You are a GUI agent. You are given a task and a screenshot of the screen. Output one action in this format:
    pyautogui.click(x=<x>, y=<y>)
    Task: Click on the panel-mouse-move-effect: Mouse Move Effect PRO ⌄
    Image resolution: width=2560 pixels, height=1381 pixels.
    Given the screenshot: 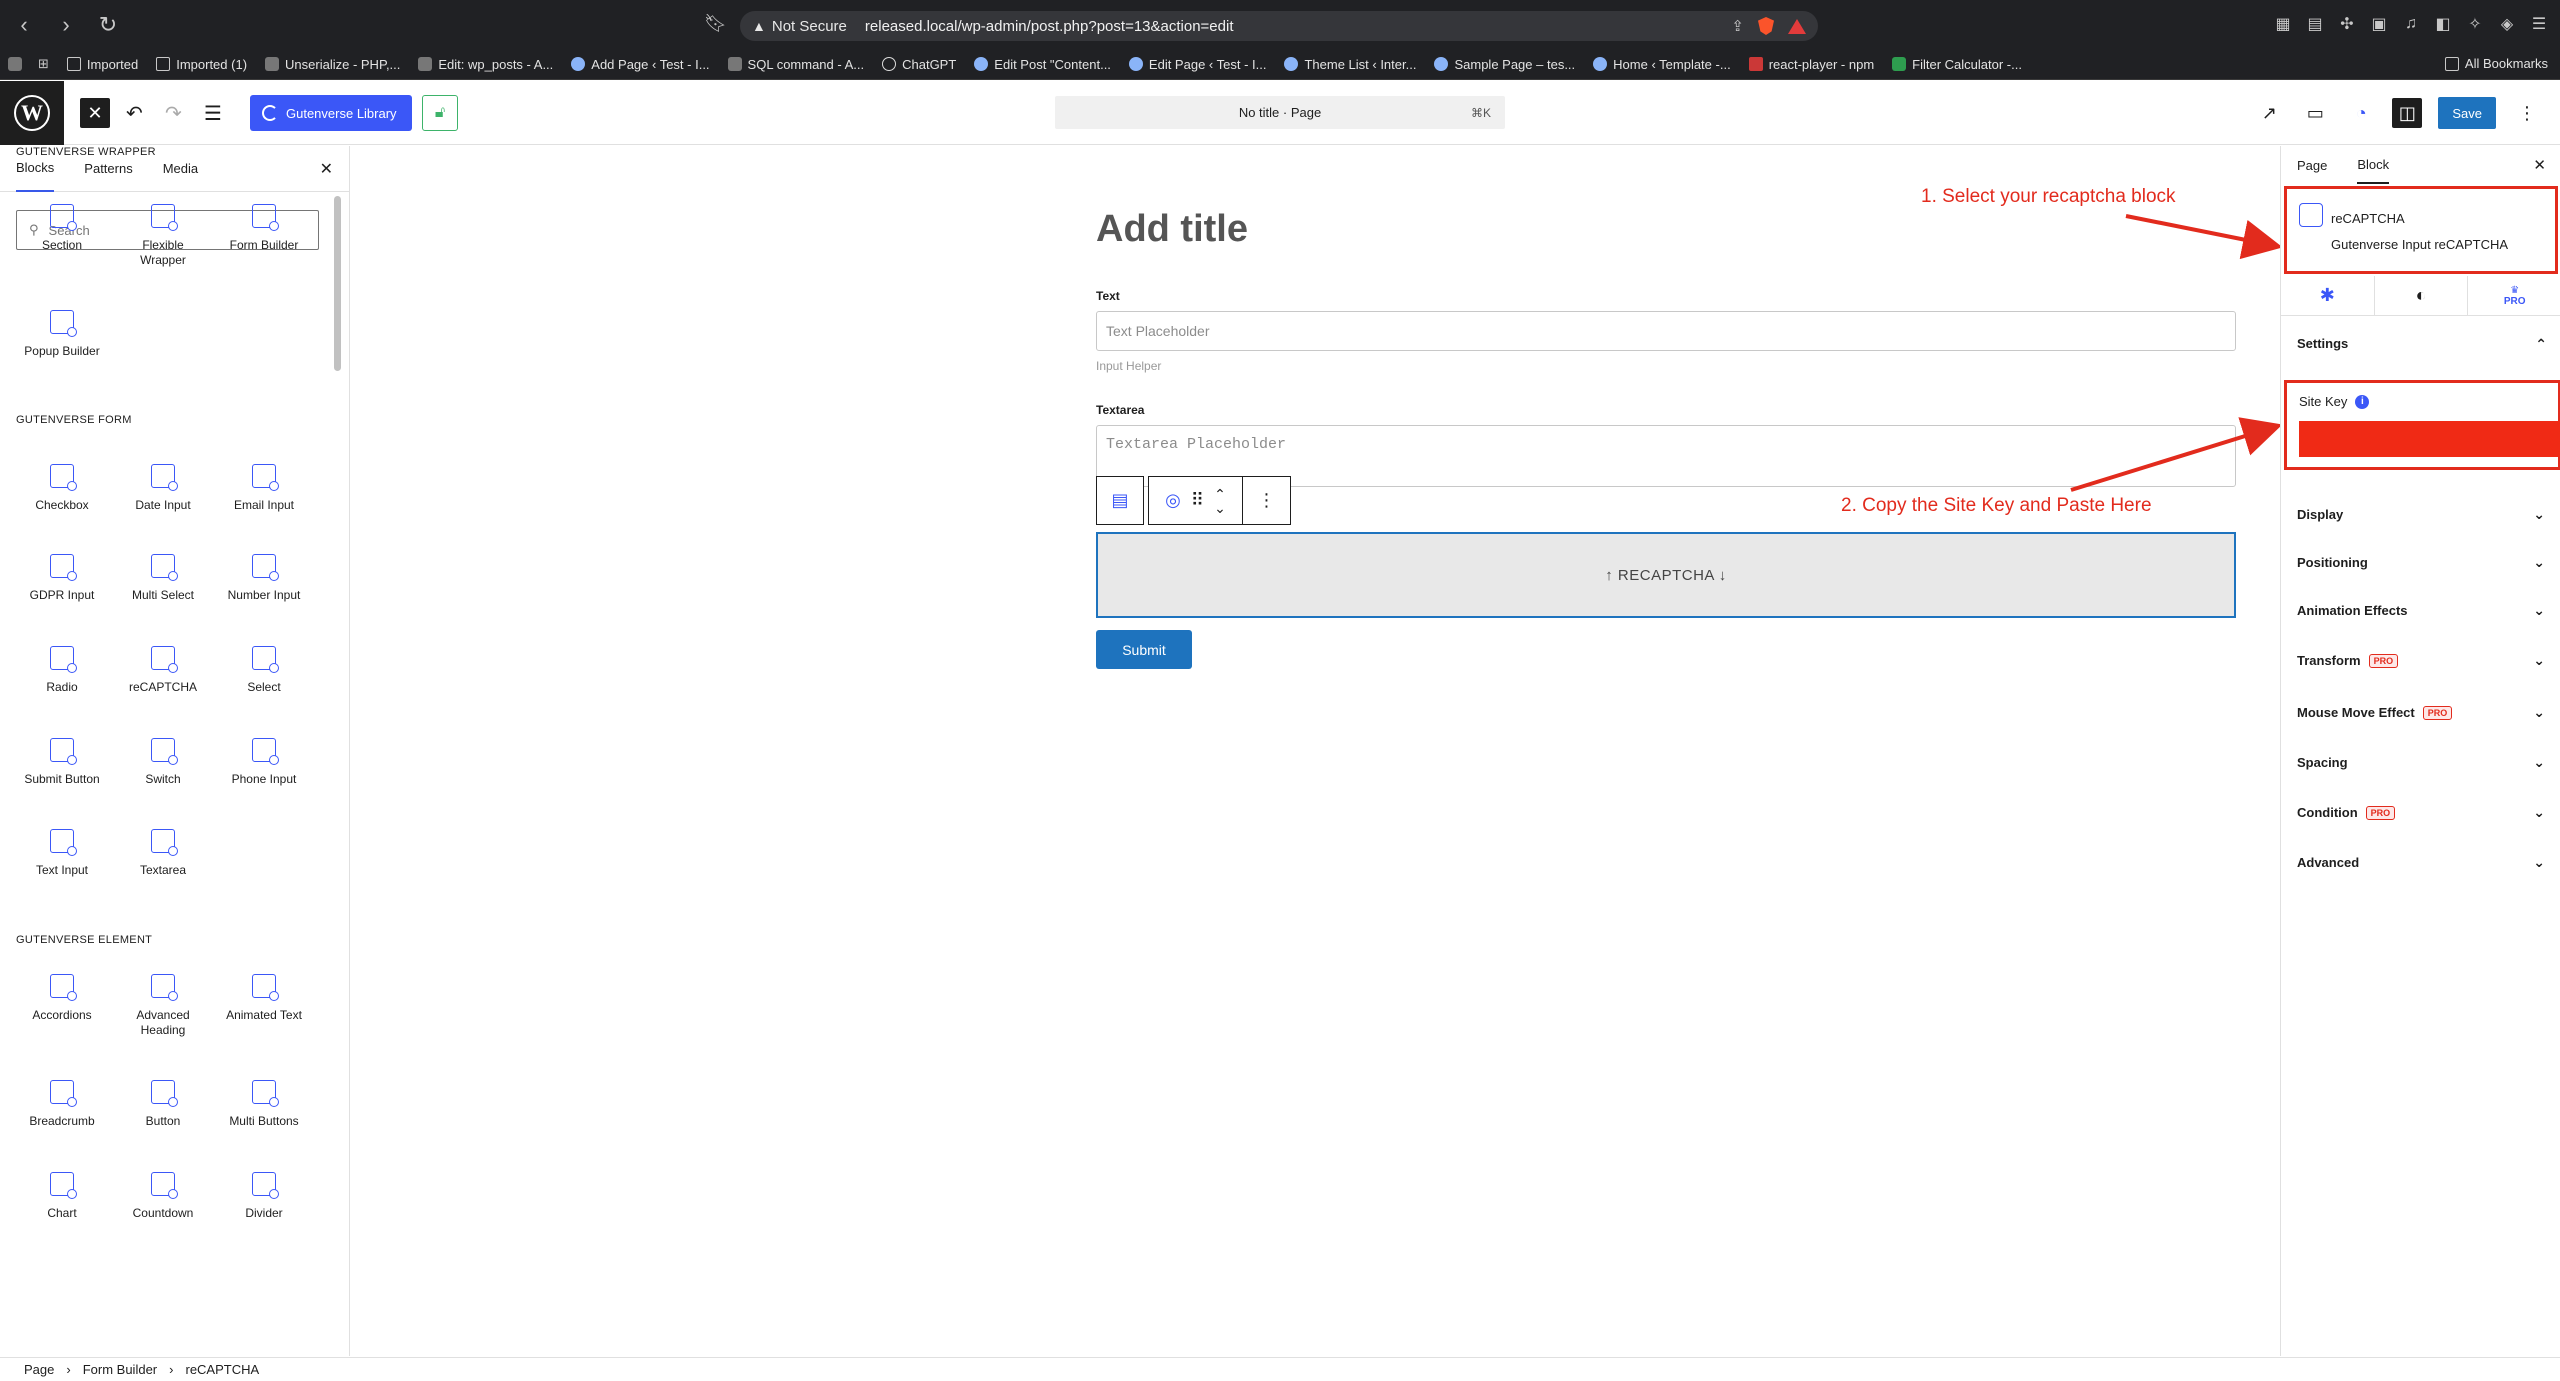 What is the action you would take?
    pyautogui.click(x=2421, y=712)
    